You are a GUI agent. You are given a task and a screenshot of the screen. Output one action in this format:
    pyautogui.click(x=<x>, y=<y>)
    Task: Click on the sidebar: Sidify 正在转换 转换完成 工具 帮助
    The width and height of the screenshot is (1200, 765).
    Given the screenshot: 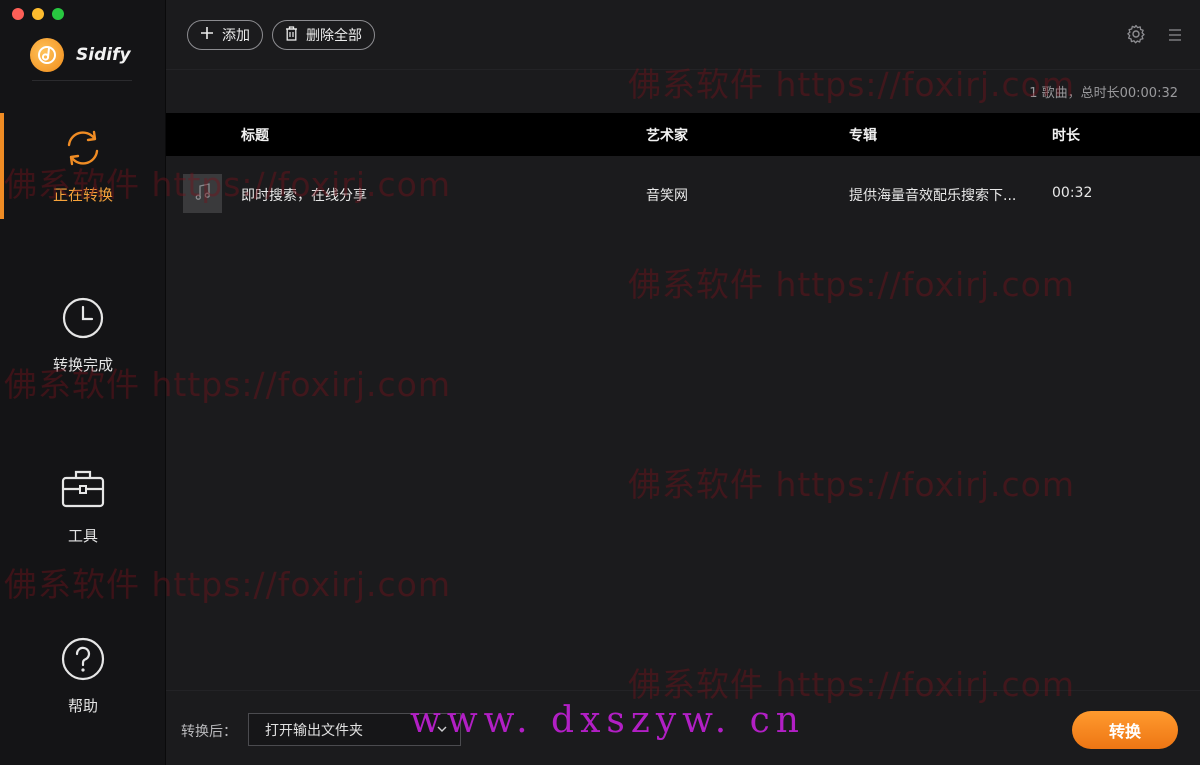 What is the action you would take?
    pyautogui.click(x=83, y=382)
    